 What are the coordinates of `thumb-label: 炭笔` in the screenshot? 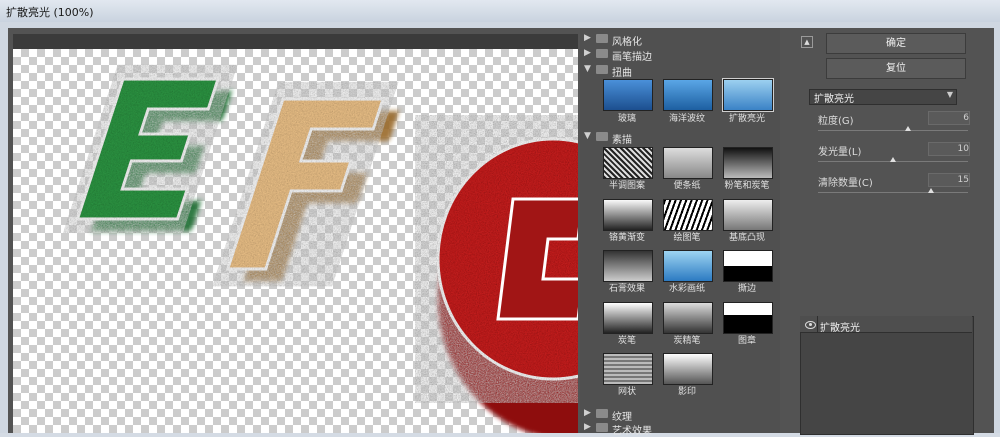 It's located at (626, 341).